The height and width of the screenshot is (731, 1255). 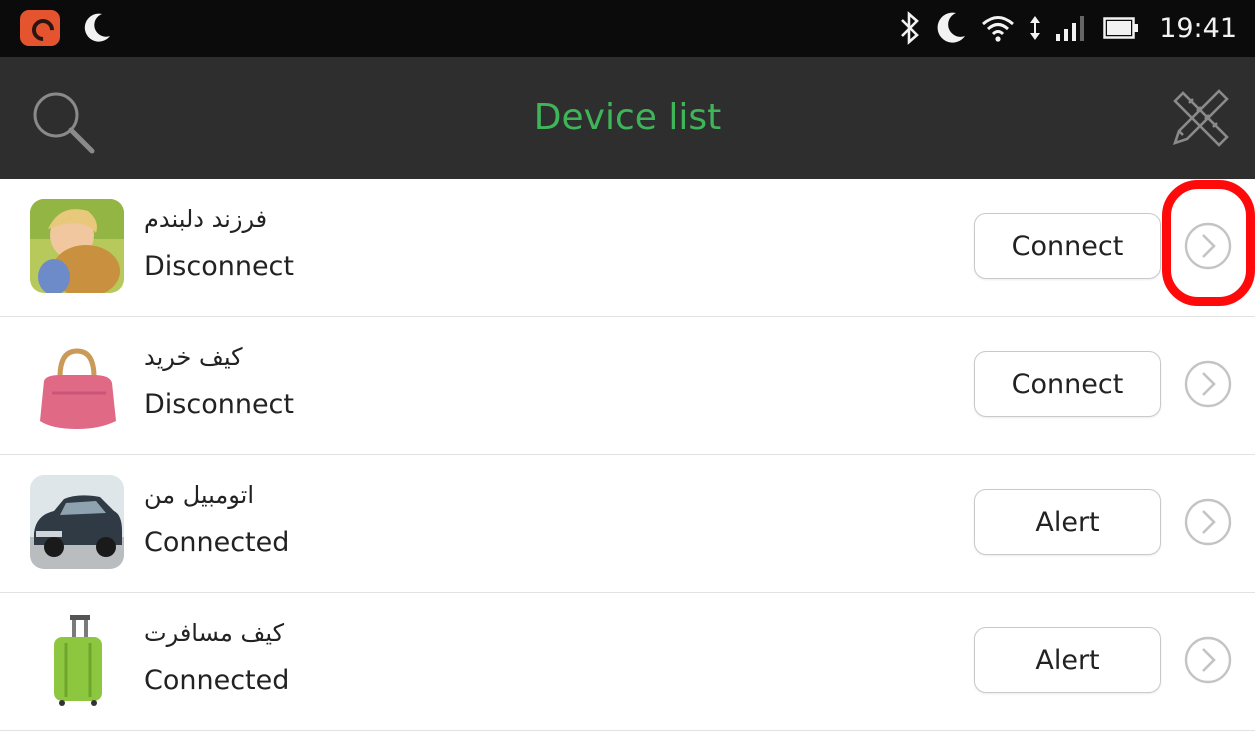 What do you see at coordinates (206, 219) in the screenshot?
I see `device-name: فرزند دلبندم` at bounding box center [206, 219].